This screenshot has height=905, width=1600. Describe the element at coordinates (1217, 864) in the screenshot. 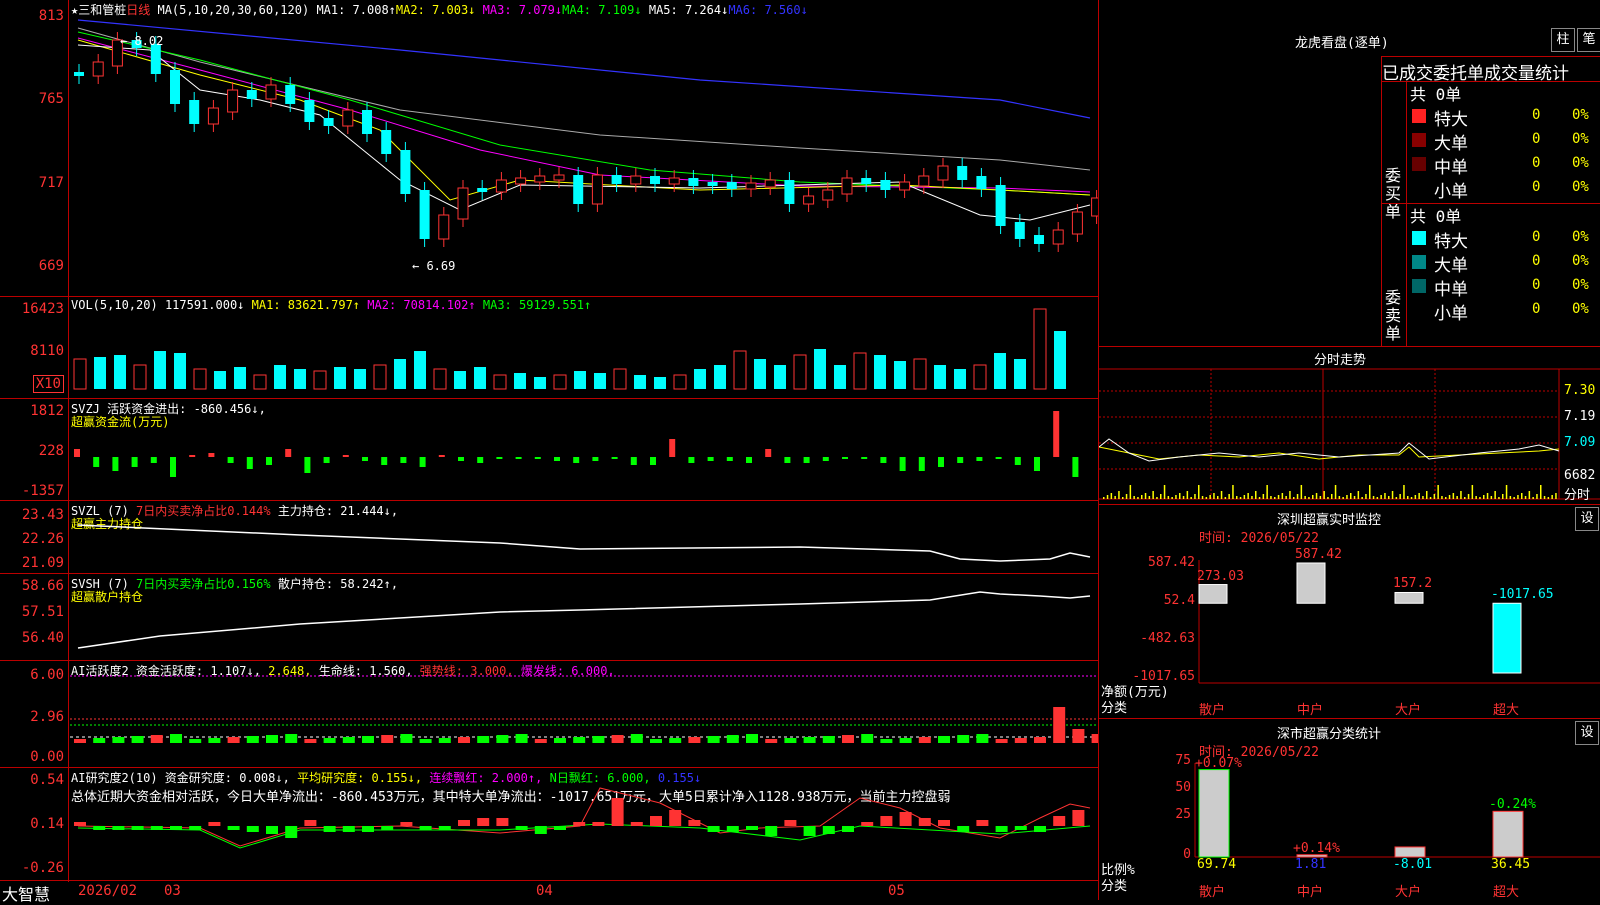

I see `classify-value-label: 69.74` at that location.